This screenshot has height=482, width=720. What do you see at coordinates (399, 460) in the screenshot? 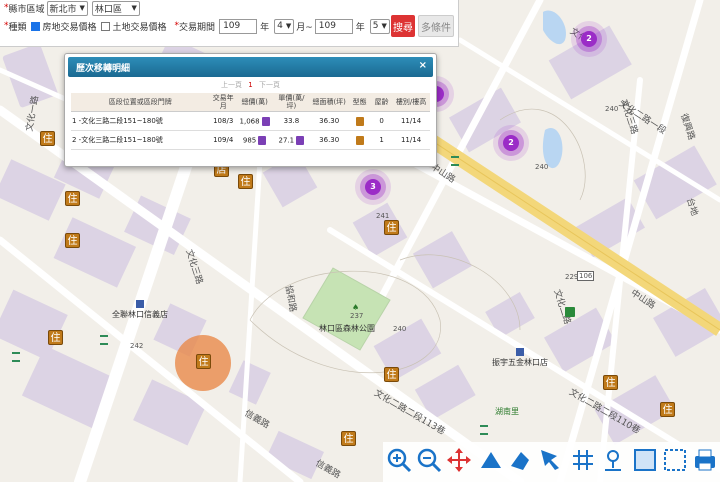
I see `zoom-in-icon` at bounding box center [399, 460].